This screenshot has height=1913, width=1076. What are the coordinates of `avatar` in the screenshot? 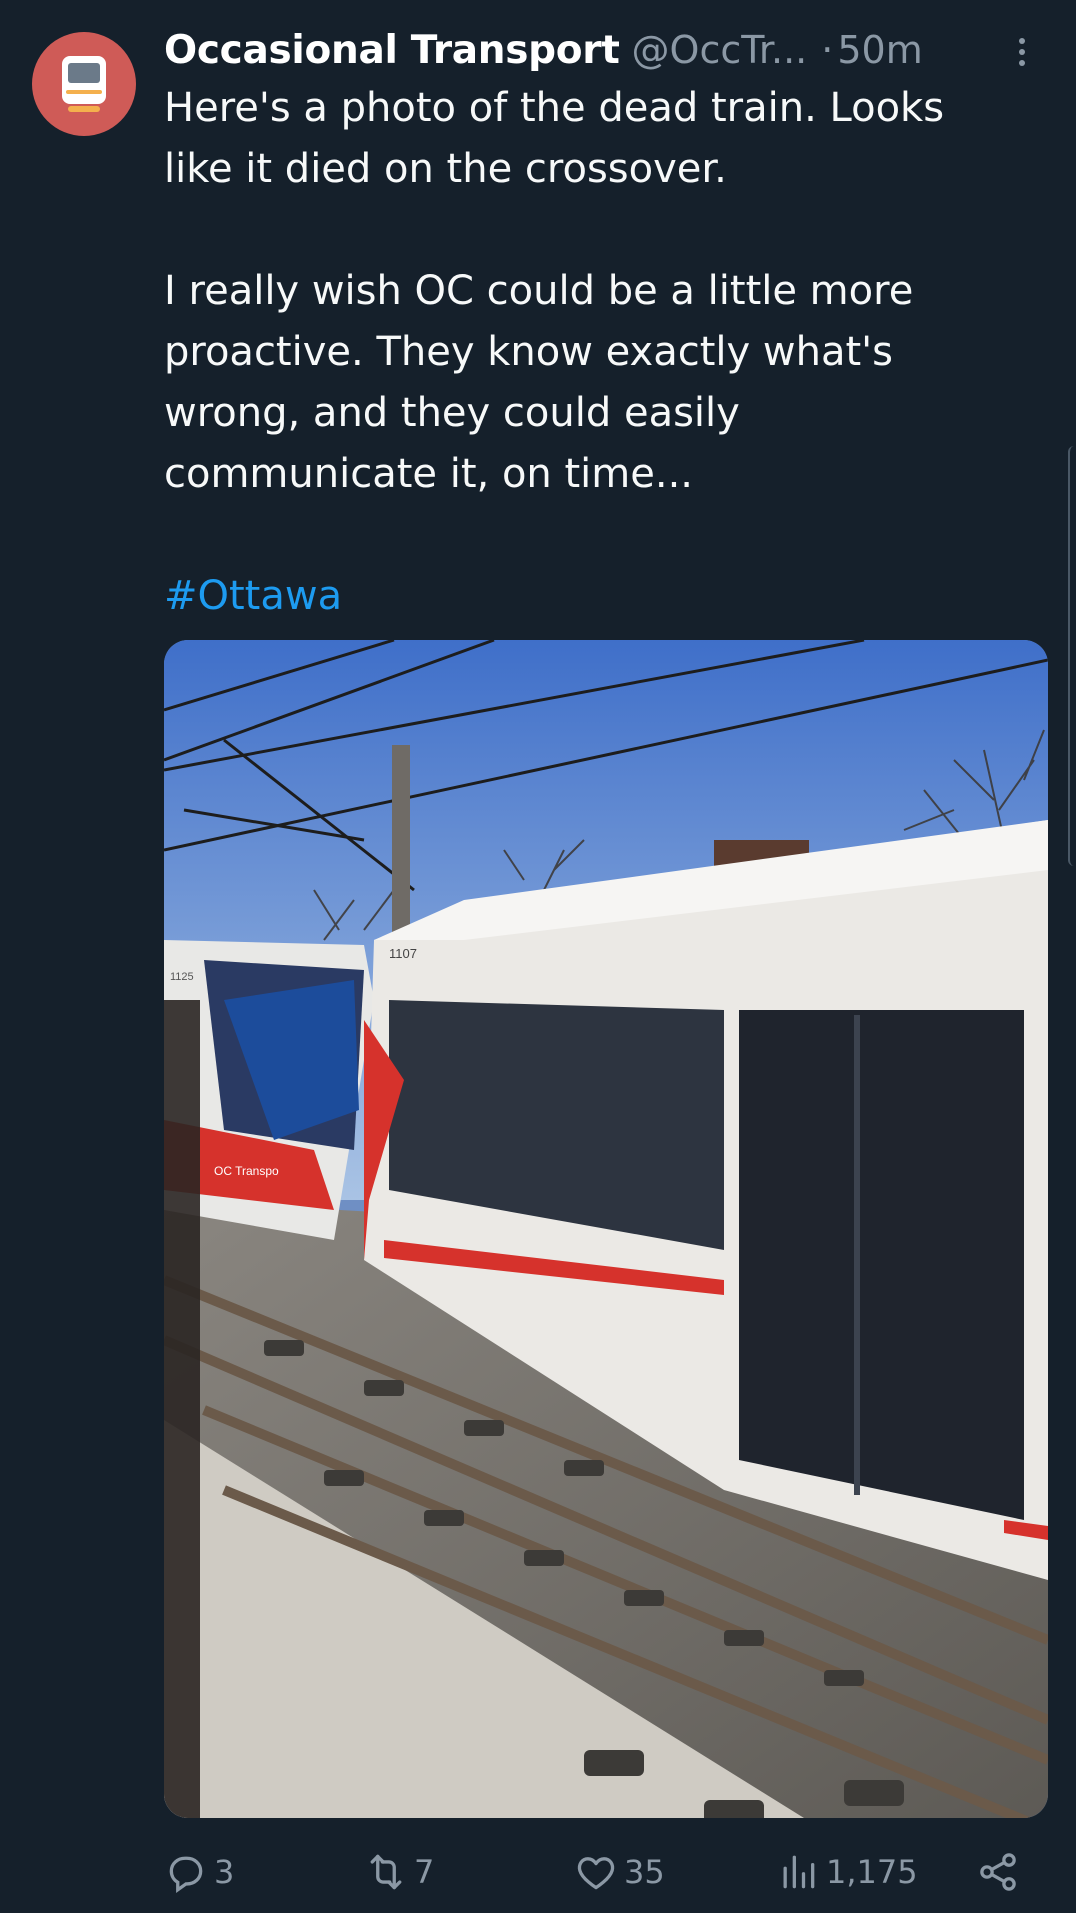 It's located at (84, 84).